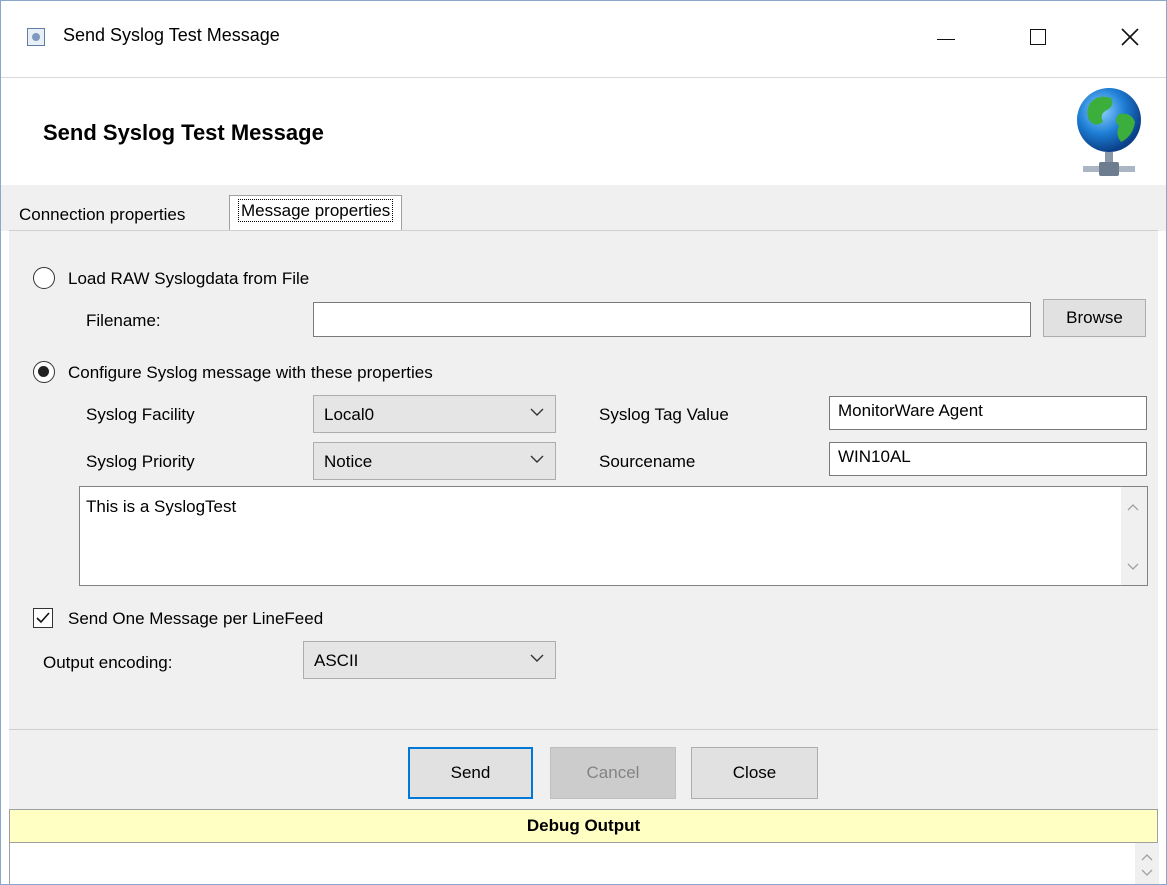 The height and width of the screenshot is (885, 1167). What do you see at coordinates (108, 662) in the screenshot?
I see `output-encoding-label: Output encoding:` at bounding box center [108, 662].